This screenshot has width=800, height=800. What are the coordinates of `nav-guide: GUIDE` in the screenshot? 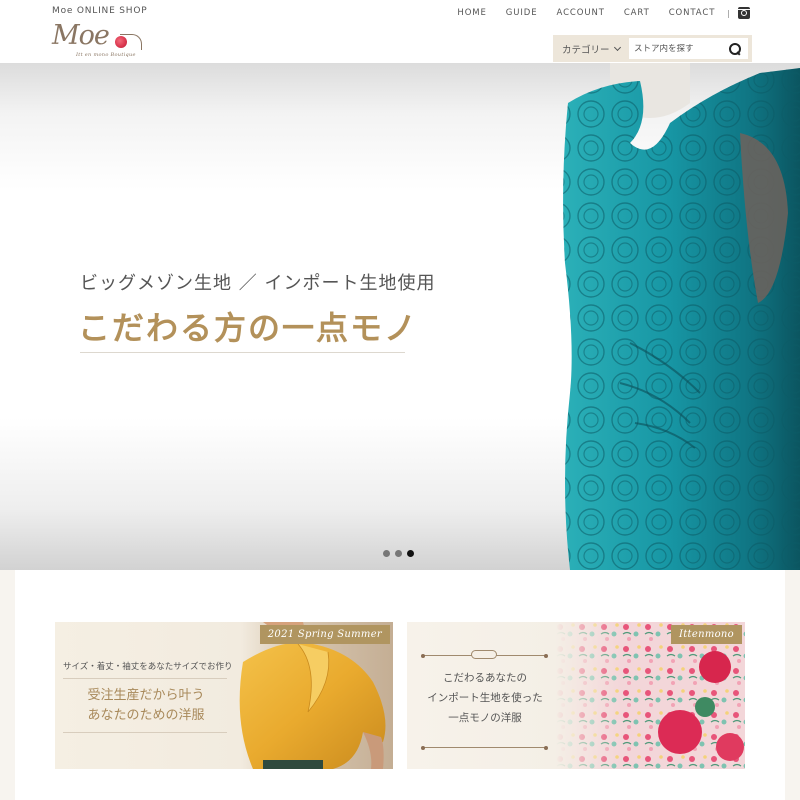 It's located at (522, 13).